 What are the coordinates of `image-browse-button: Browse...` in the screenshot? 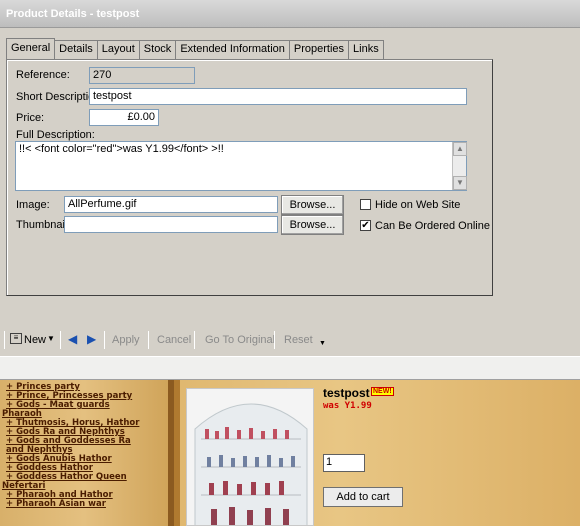 It's located at (312, 205).